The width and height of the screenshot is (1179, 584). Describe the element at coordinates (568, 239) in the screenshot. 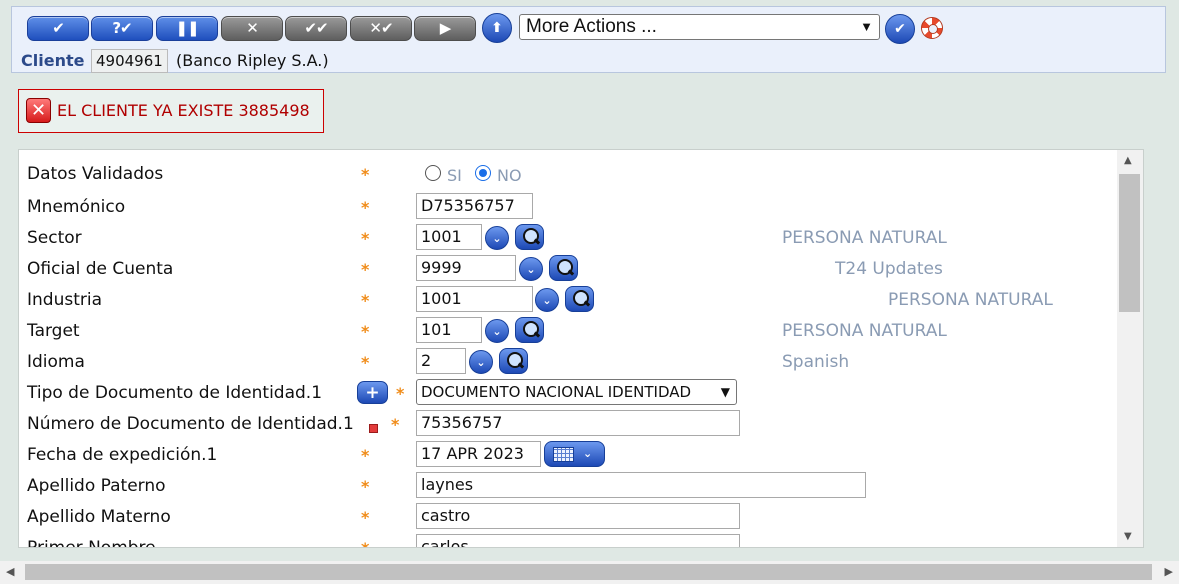

I see `row-sector: Sector * 1001 ⌄ PERSONA NATURAL` at that location.